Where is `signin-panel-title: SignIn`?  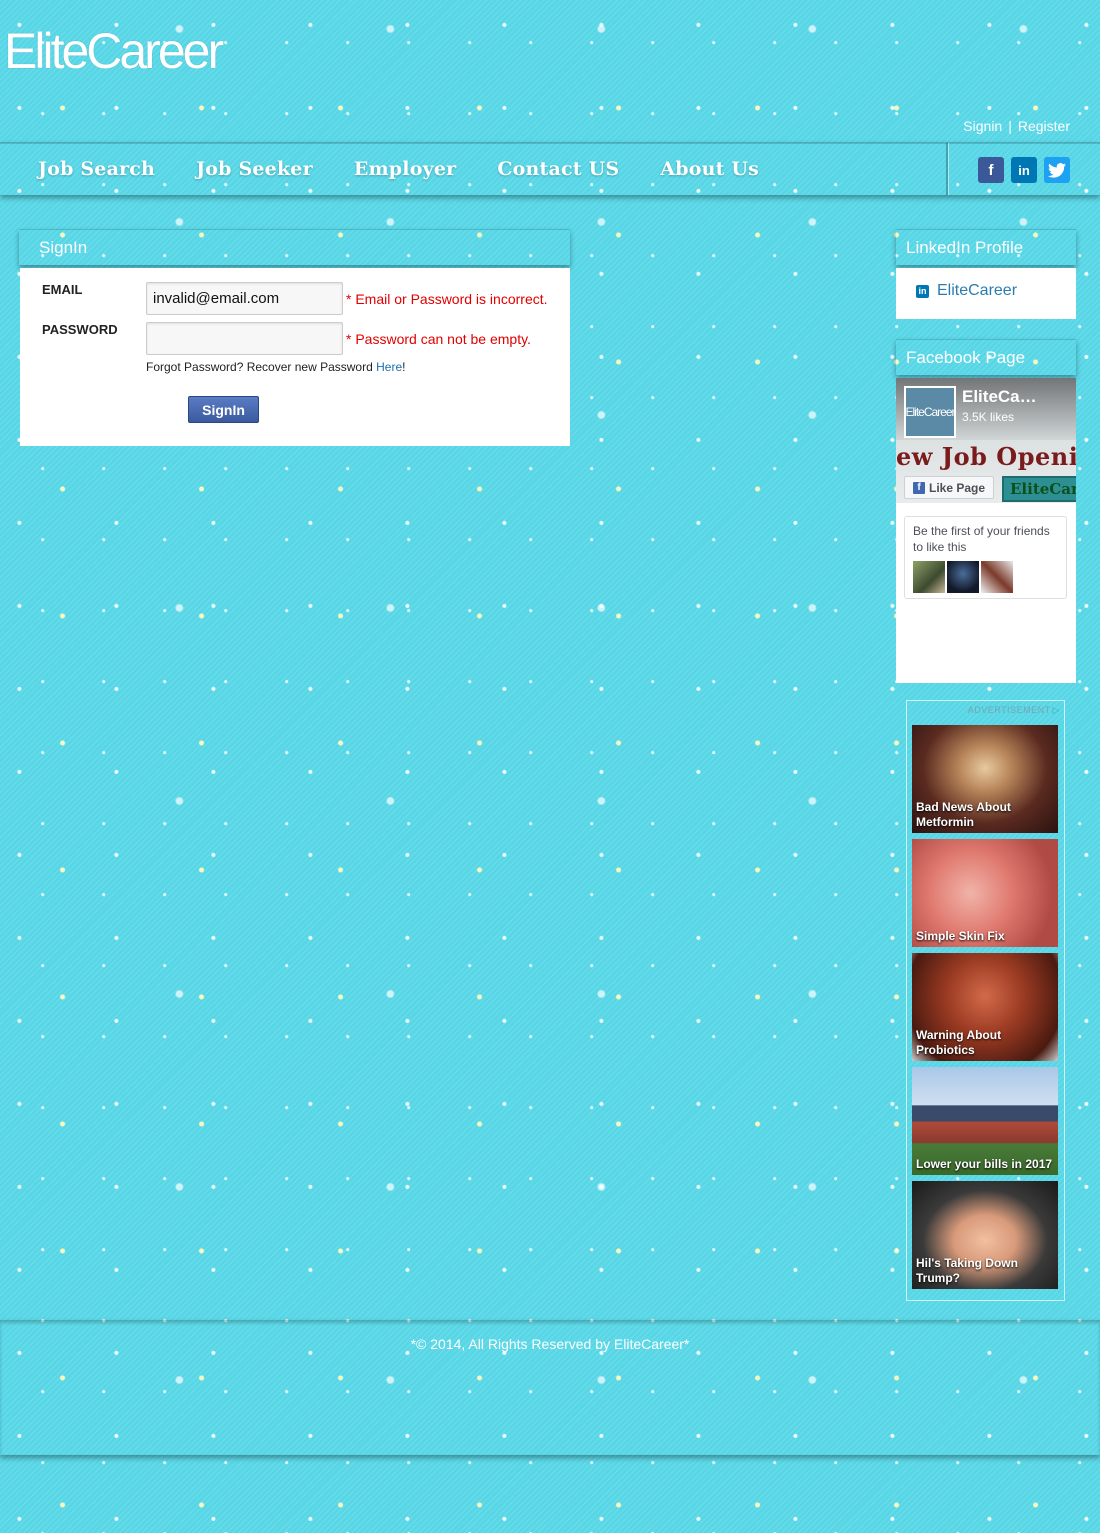 signin-panel-title: SignIn is located at coordinates (294, 247).